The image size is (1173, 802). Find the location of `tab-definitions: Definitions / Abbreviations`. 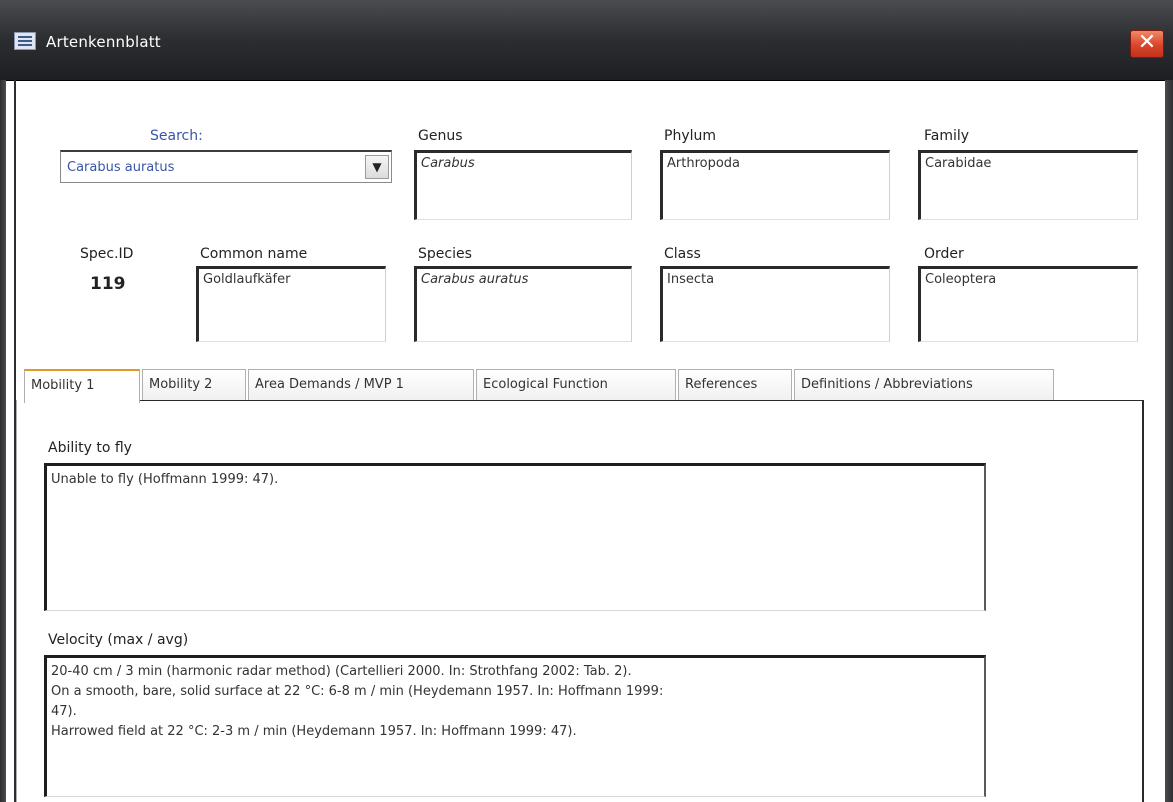

tab-definitions: Definitions / Abbreviations is located at coordinates (924, 385).